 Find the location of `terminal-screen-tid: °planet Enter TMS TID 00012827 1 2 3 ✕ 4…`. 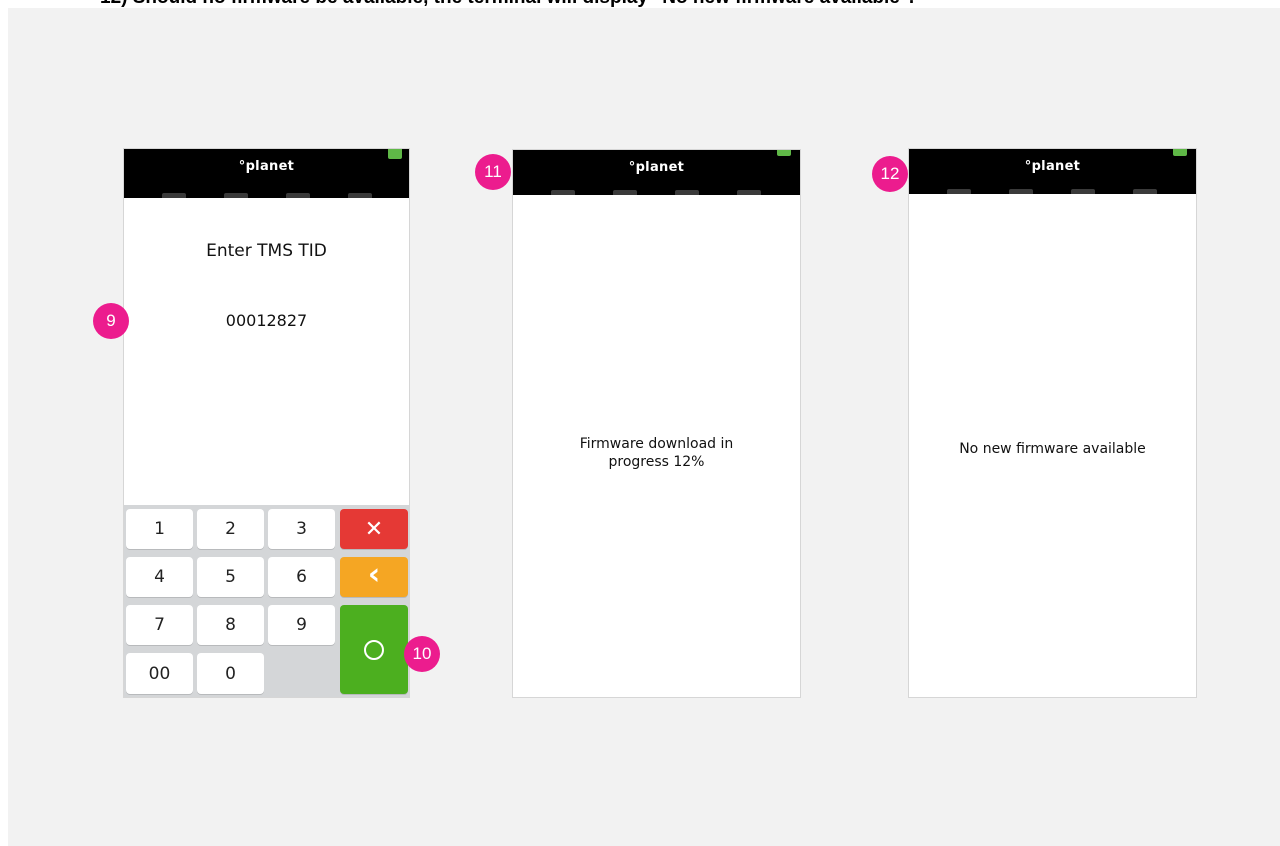

terminal-screen-tid: °planet Enter TMS TID 00012827 1 2 3 ✕ 4… is located at coordinates (266, 423).